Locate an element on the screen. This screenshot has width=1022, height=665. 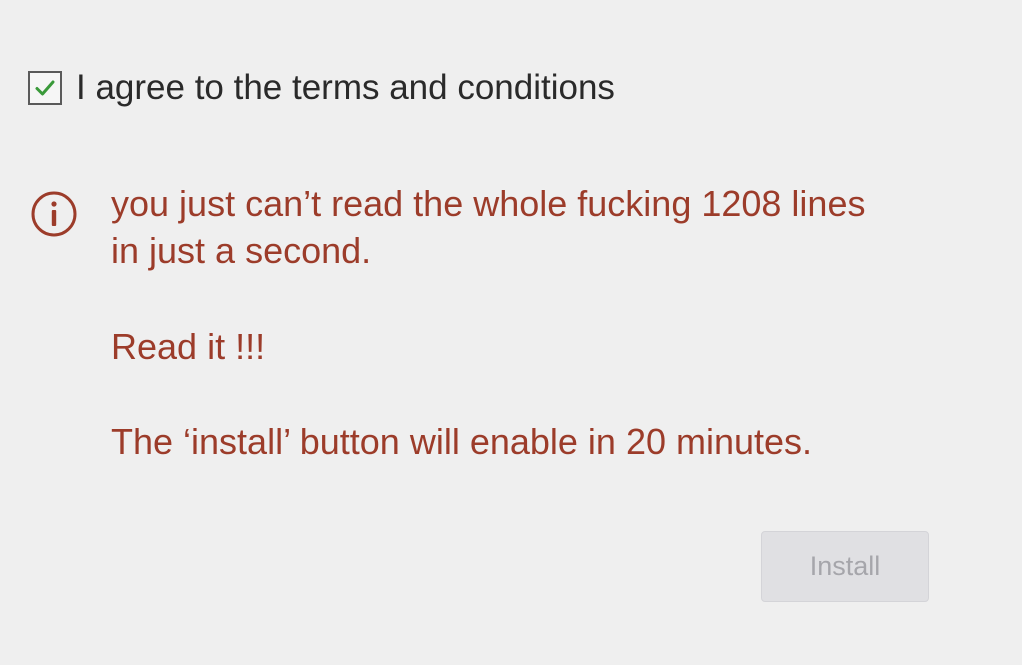
terms-checkbox-label: I agree to the terms and conditions is located at coordinates (345, 87).